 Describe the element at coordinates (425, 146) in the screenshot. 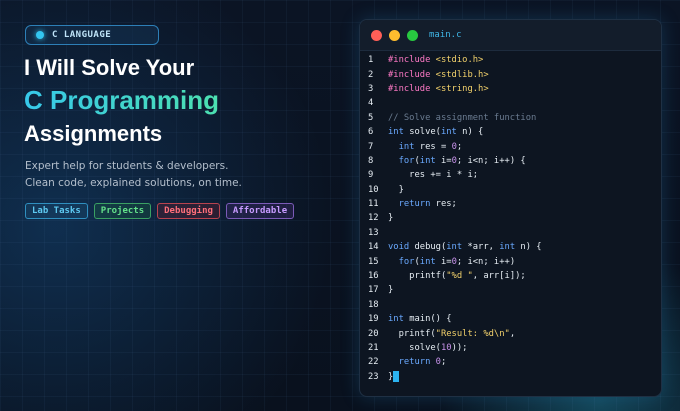

I see `code-text: int res = 0;` at that location.